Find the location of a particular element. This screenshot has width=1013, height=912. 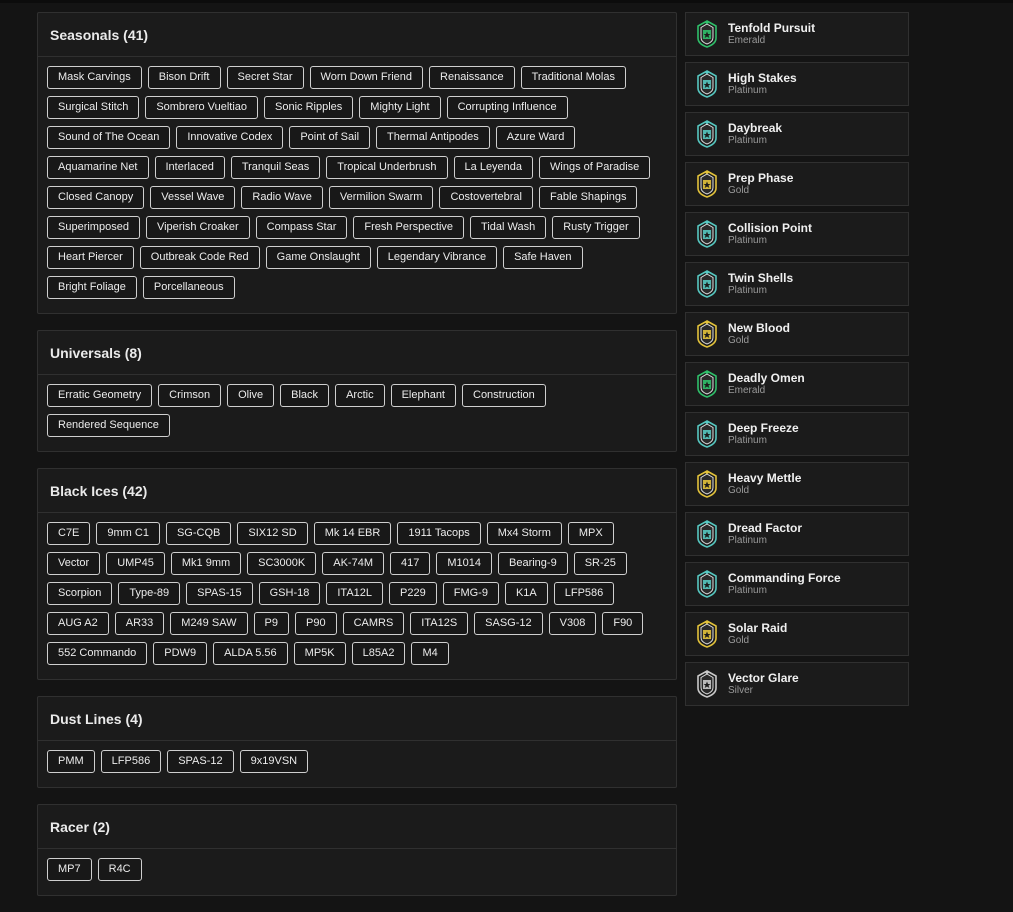

chip-mx4-storm: Mx4 Storm is located at coordinates (524, 533).